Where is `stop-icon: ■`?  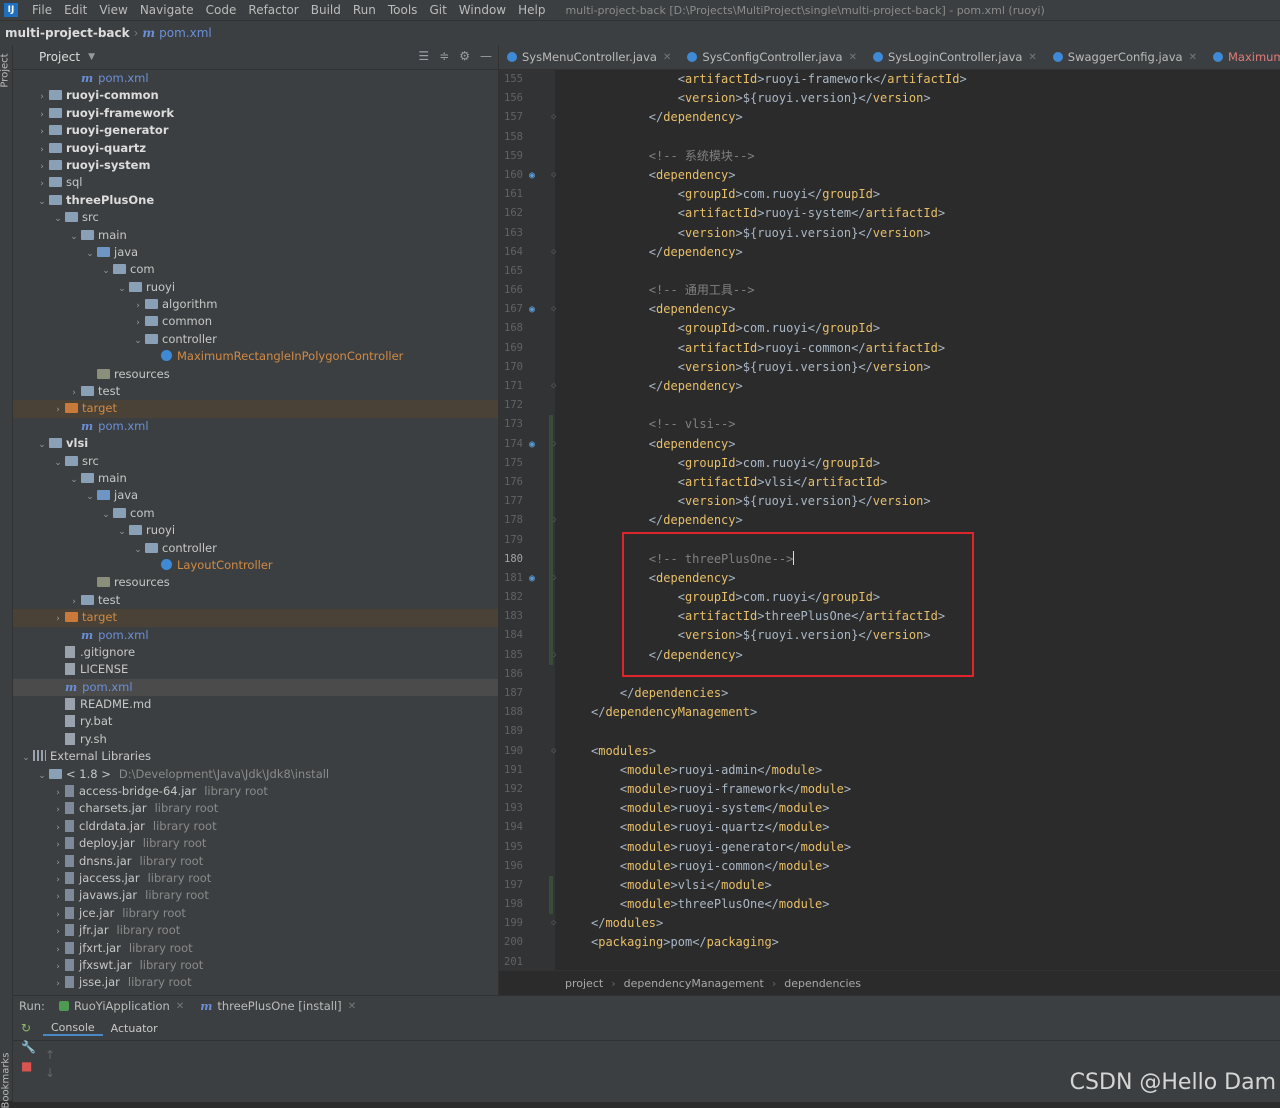
stop-icon: ■ is located at coordinates (31, 1066).